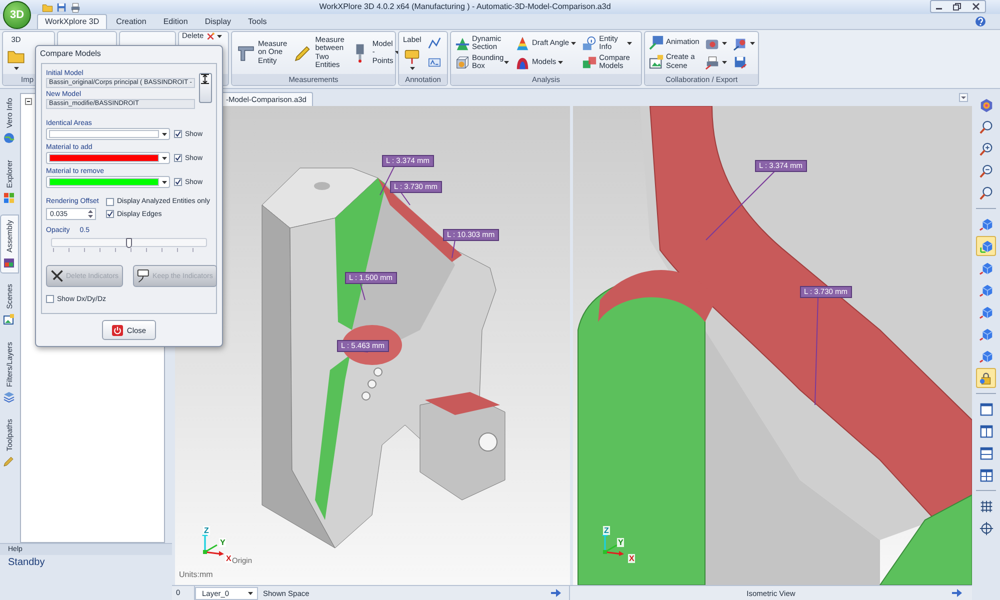 The height and width of the screenshot is (600, 1000). Describe the element at coordinates (656, 42) in the screenshot. I see `animation-icon` at that location.